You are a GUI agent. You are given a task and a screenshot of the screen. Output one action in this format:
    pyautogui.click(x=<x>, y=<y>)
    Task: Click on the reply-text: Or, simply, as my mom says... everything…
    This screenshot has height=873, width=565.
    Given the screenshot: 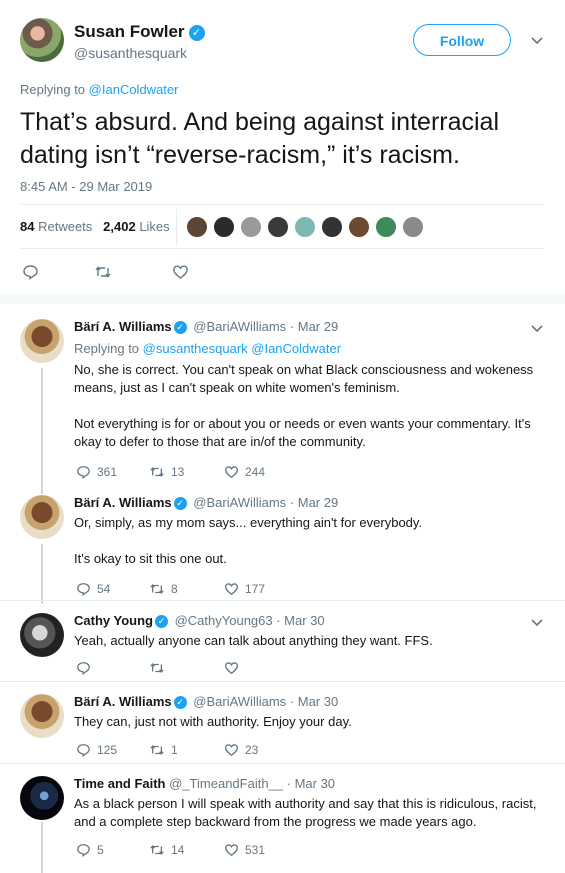 What is the action you would take?
    pyautogui.click(x=248, y=522)
    